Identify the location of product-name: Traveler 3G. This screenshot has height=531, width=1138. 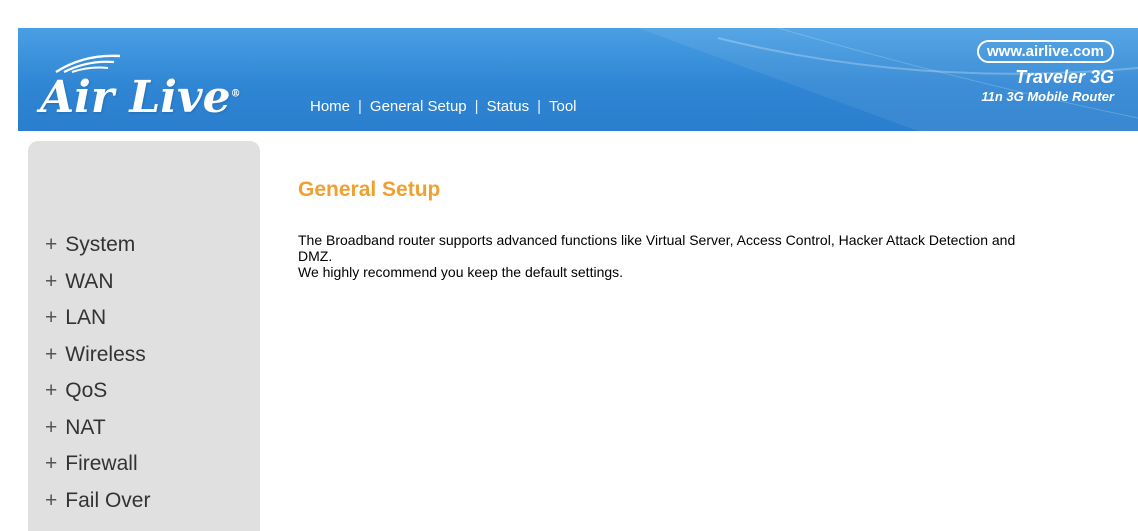
(1064, 77).